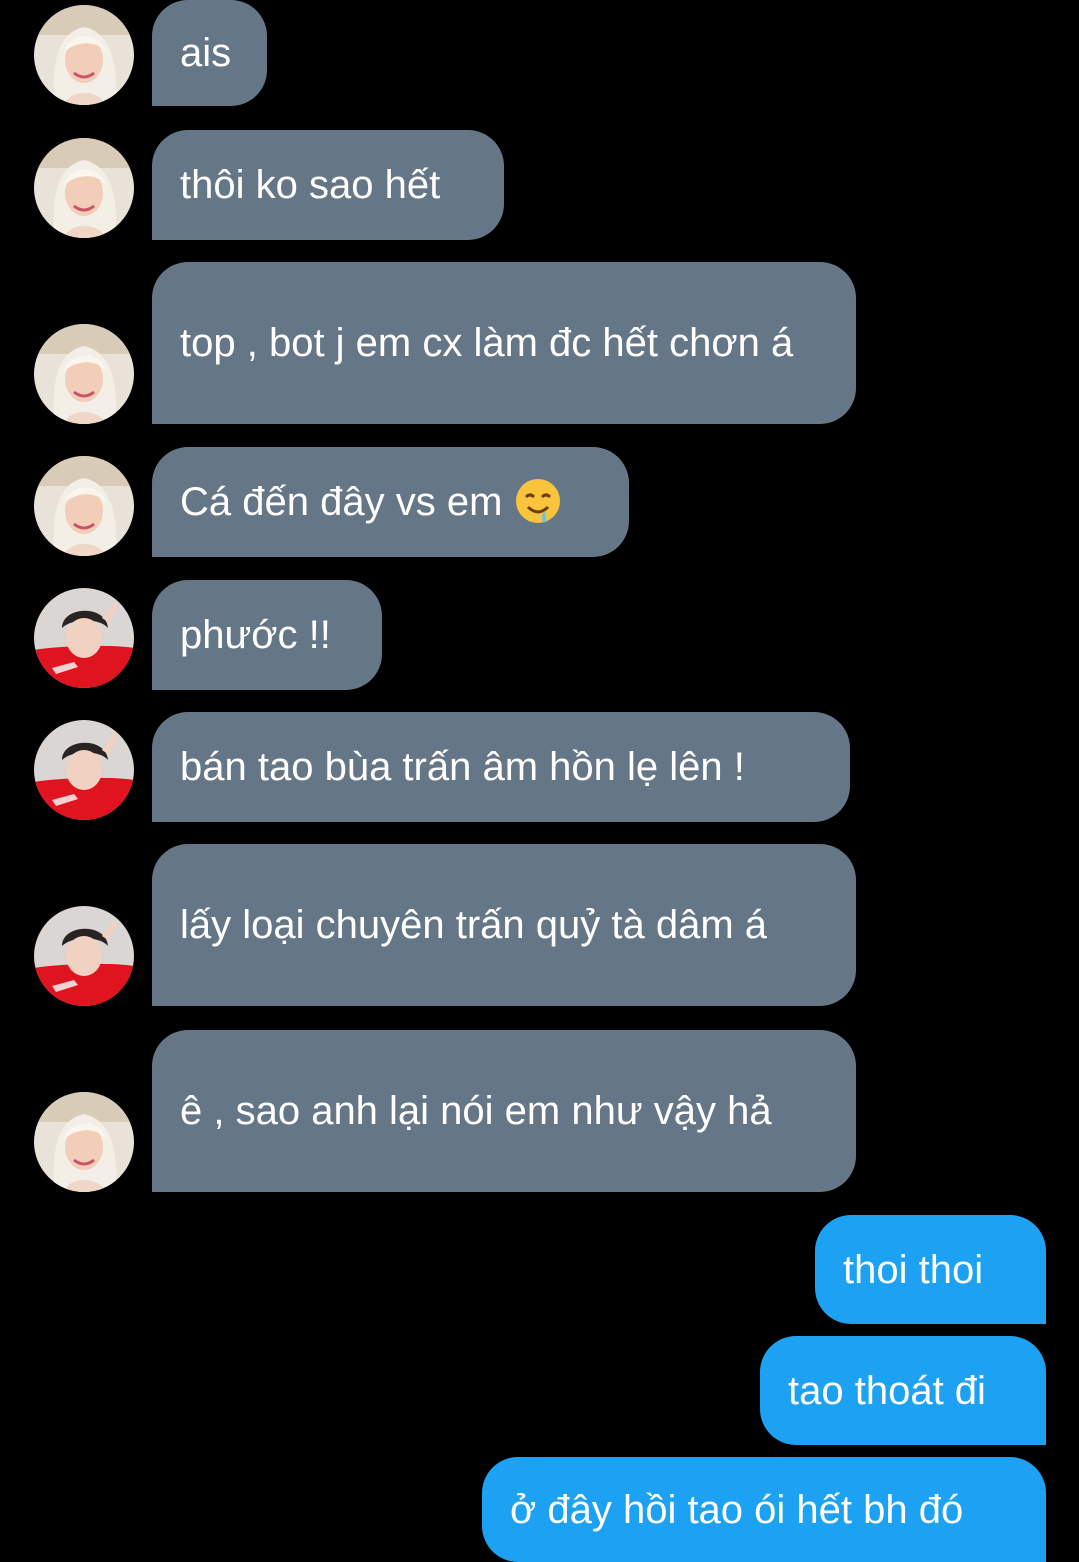 This screenshot has height=1562, width=1079. I want to click on message-bubble-incoming: phước !!, so click(267, 635).